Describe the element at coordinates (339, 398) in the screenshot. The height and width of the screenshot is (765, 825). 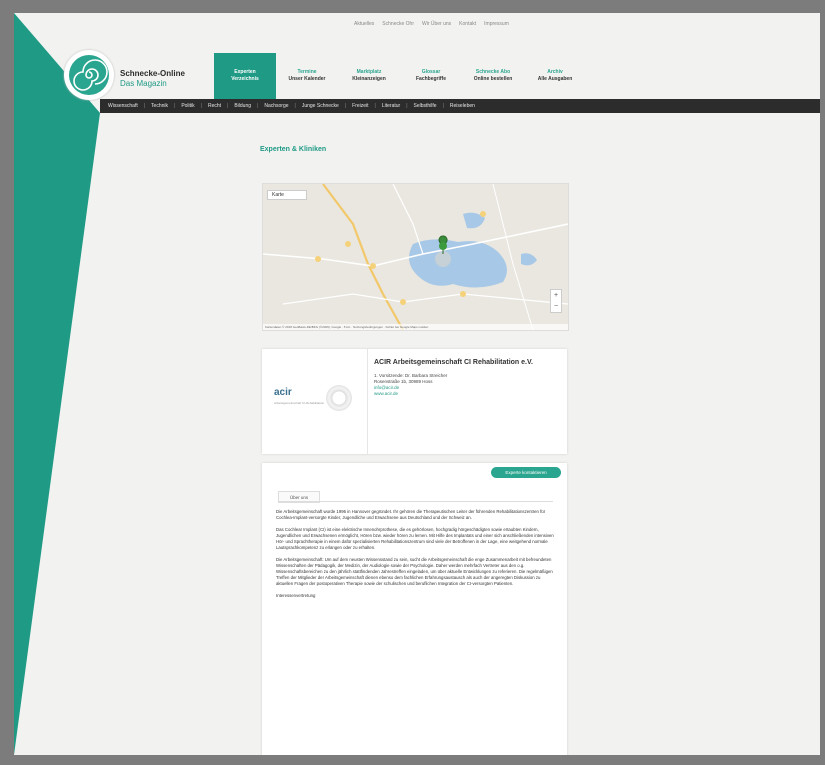
I see `acir-ring-icon` at that location.